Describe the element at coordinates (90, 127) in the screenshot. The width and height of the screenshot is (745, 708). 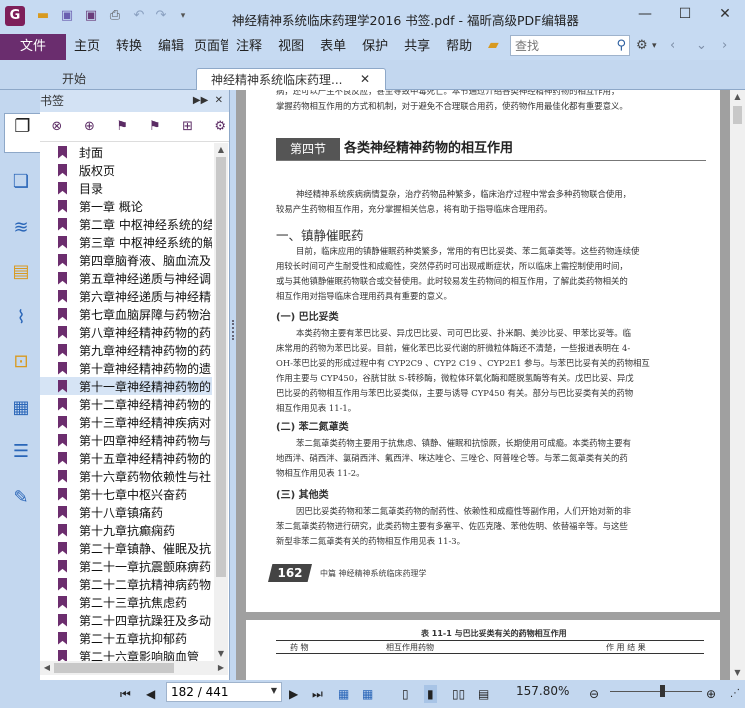
I see `add-bookmark-icon: ⊕` at that location.